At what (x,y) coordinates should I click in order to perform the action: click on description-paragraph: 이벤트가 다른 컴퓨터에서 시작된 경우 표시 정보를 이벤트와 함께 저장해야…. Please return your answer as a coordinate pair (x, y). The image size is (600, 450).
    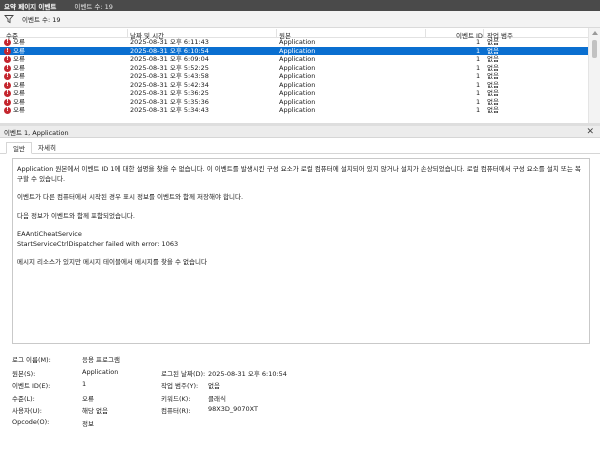
    Looking at the image, I should click on (130, 197).